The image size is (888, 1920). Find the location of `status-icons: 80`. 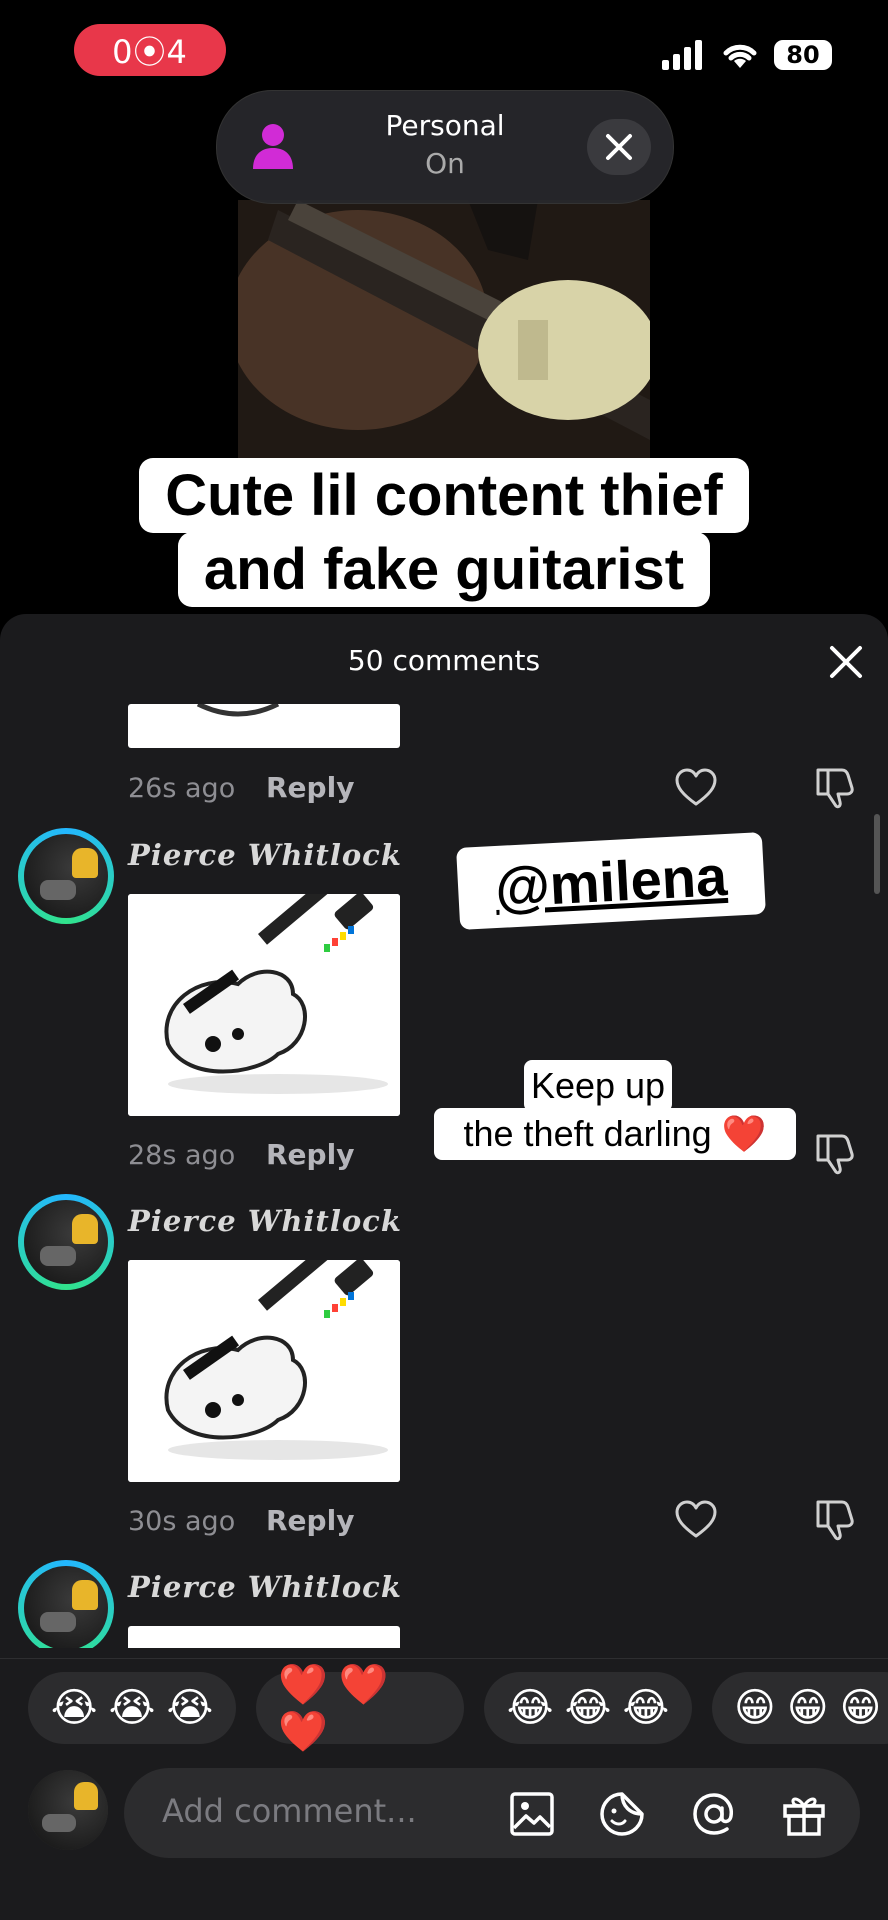

status-icons: 80 is located at coordinates (747, 55).